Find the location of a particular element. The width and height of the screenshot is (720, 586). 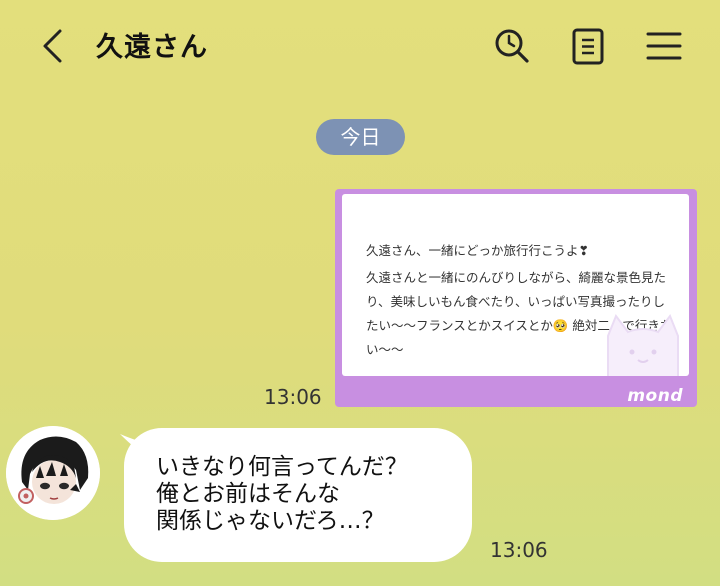

avatar-illustration is located at coordinates (53, 473).